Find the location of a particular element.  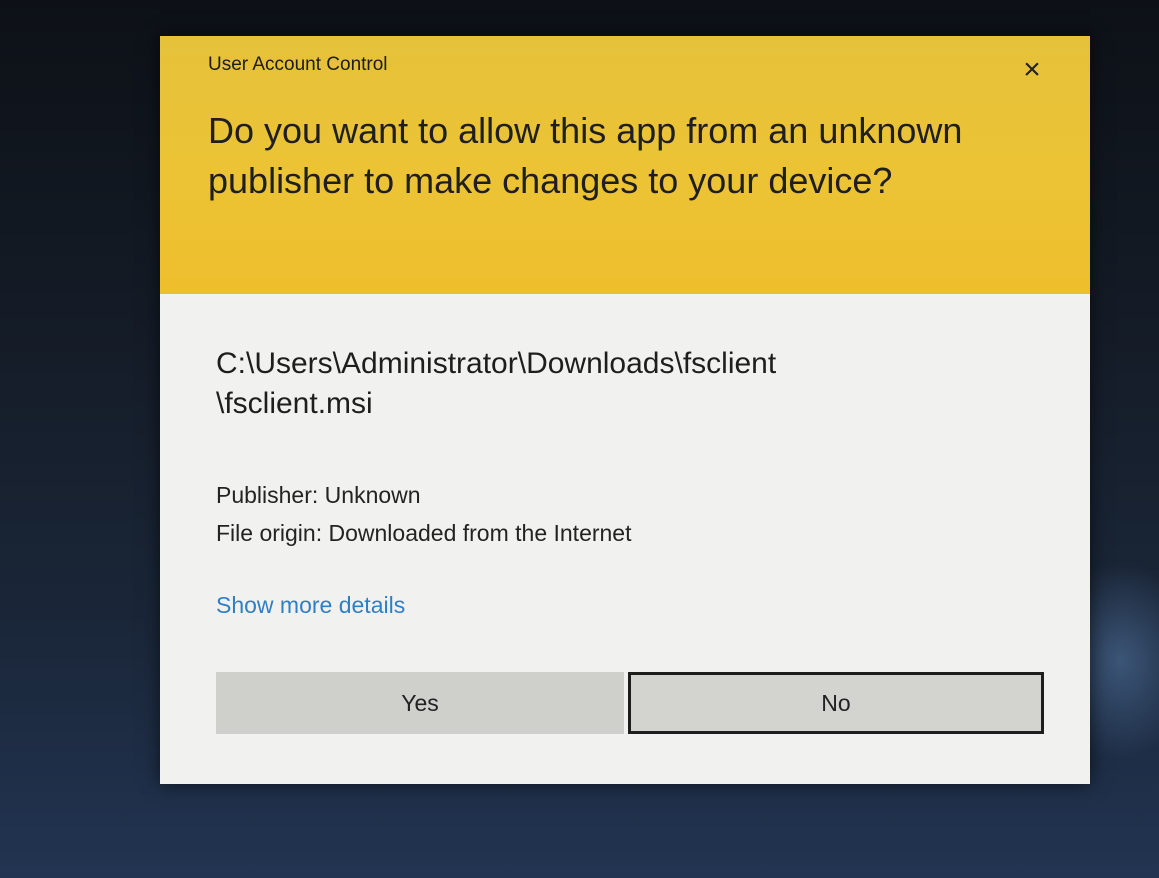

yes-button: Yes is located at coordinates (420, 703).